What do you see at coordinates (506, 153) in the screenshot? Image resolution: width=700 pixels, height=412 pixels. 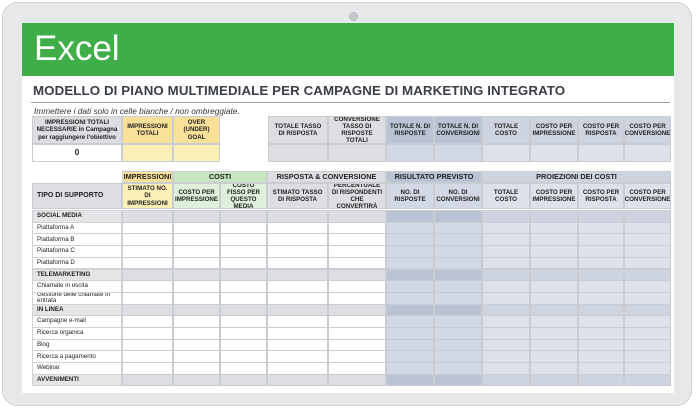 I see `totale-costo-value` at bounding box center [506, 153].